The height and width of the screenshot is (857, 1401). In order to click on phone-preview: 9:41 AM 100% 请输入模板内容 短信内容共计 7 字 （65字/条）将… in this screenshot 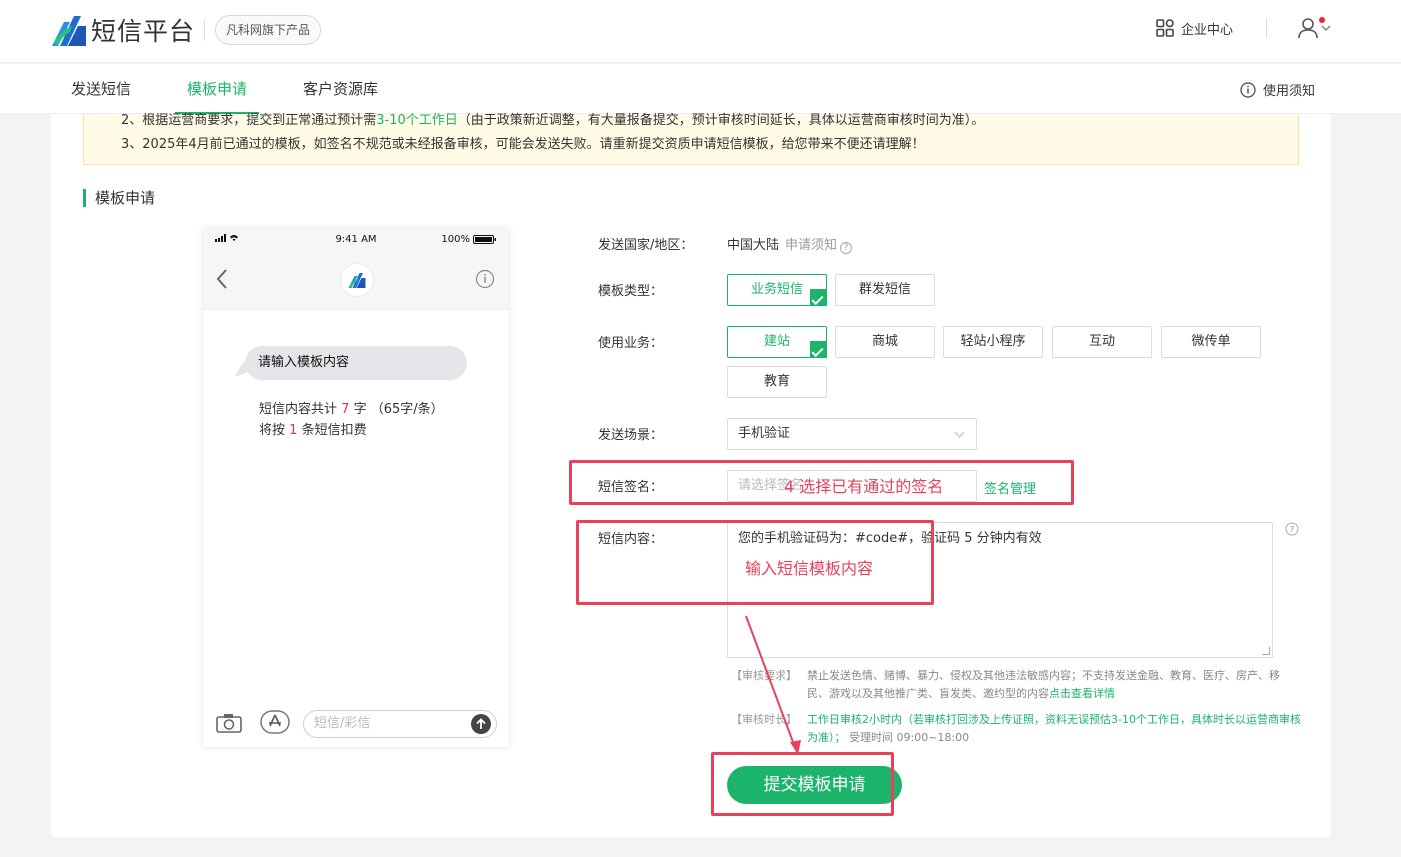, I will do `click(356, 487)`.